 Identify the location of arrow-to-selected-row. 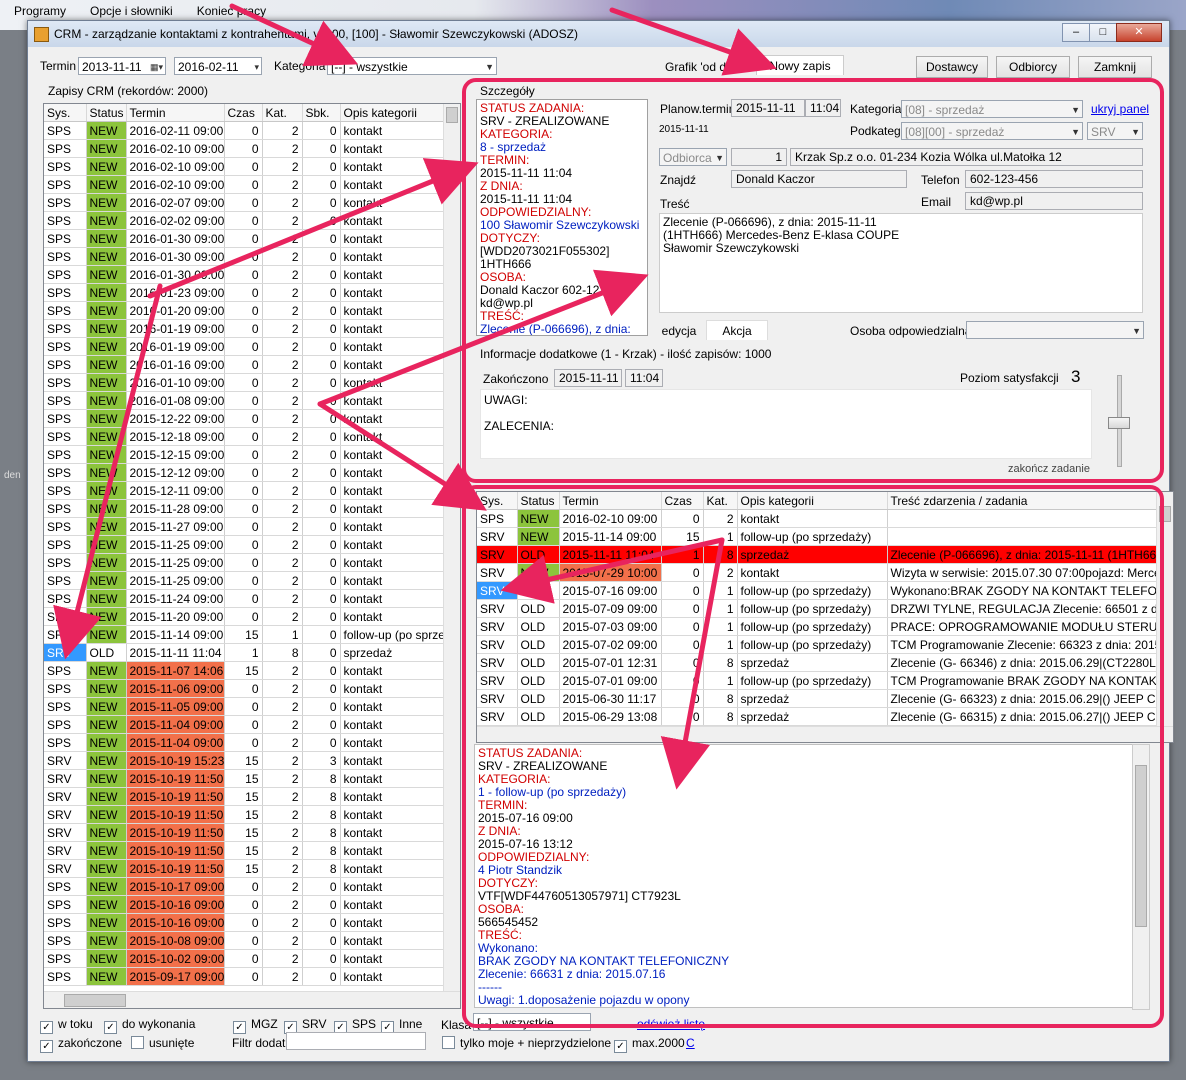
(108, 471).